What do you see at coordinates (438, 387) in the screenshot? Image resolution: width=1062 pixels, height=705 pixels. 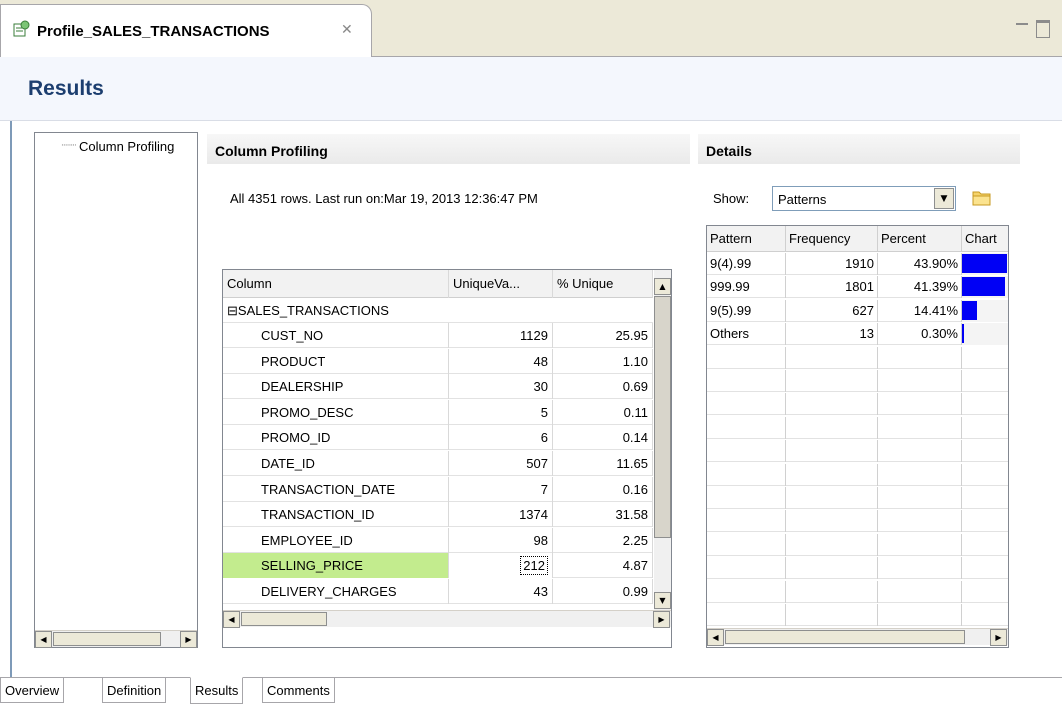 I see `table-row: DEALERSHIP 30 0.69` at bounding box center [438, 387].